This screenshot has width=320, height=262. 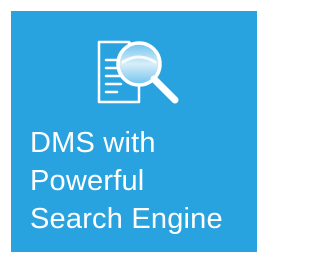 What do you see at coordinates (164, 89) in the screenshot?
I see `magnifier-handle` at bounding box center [164, 89].